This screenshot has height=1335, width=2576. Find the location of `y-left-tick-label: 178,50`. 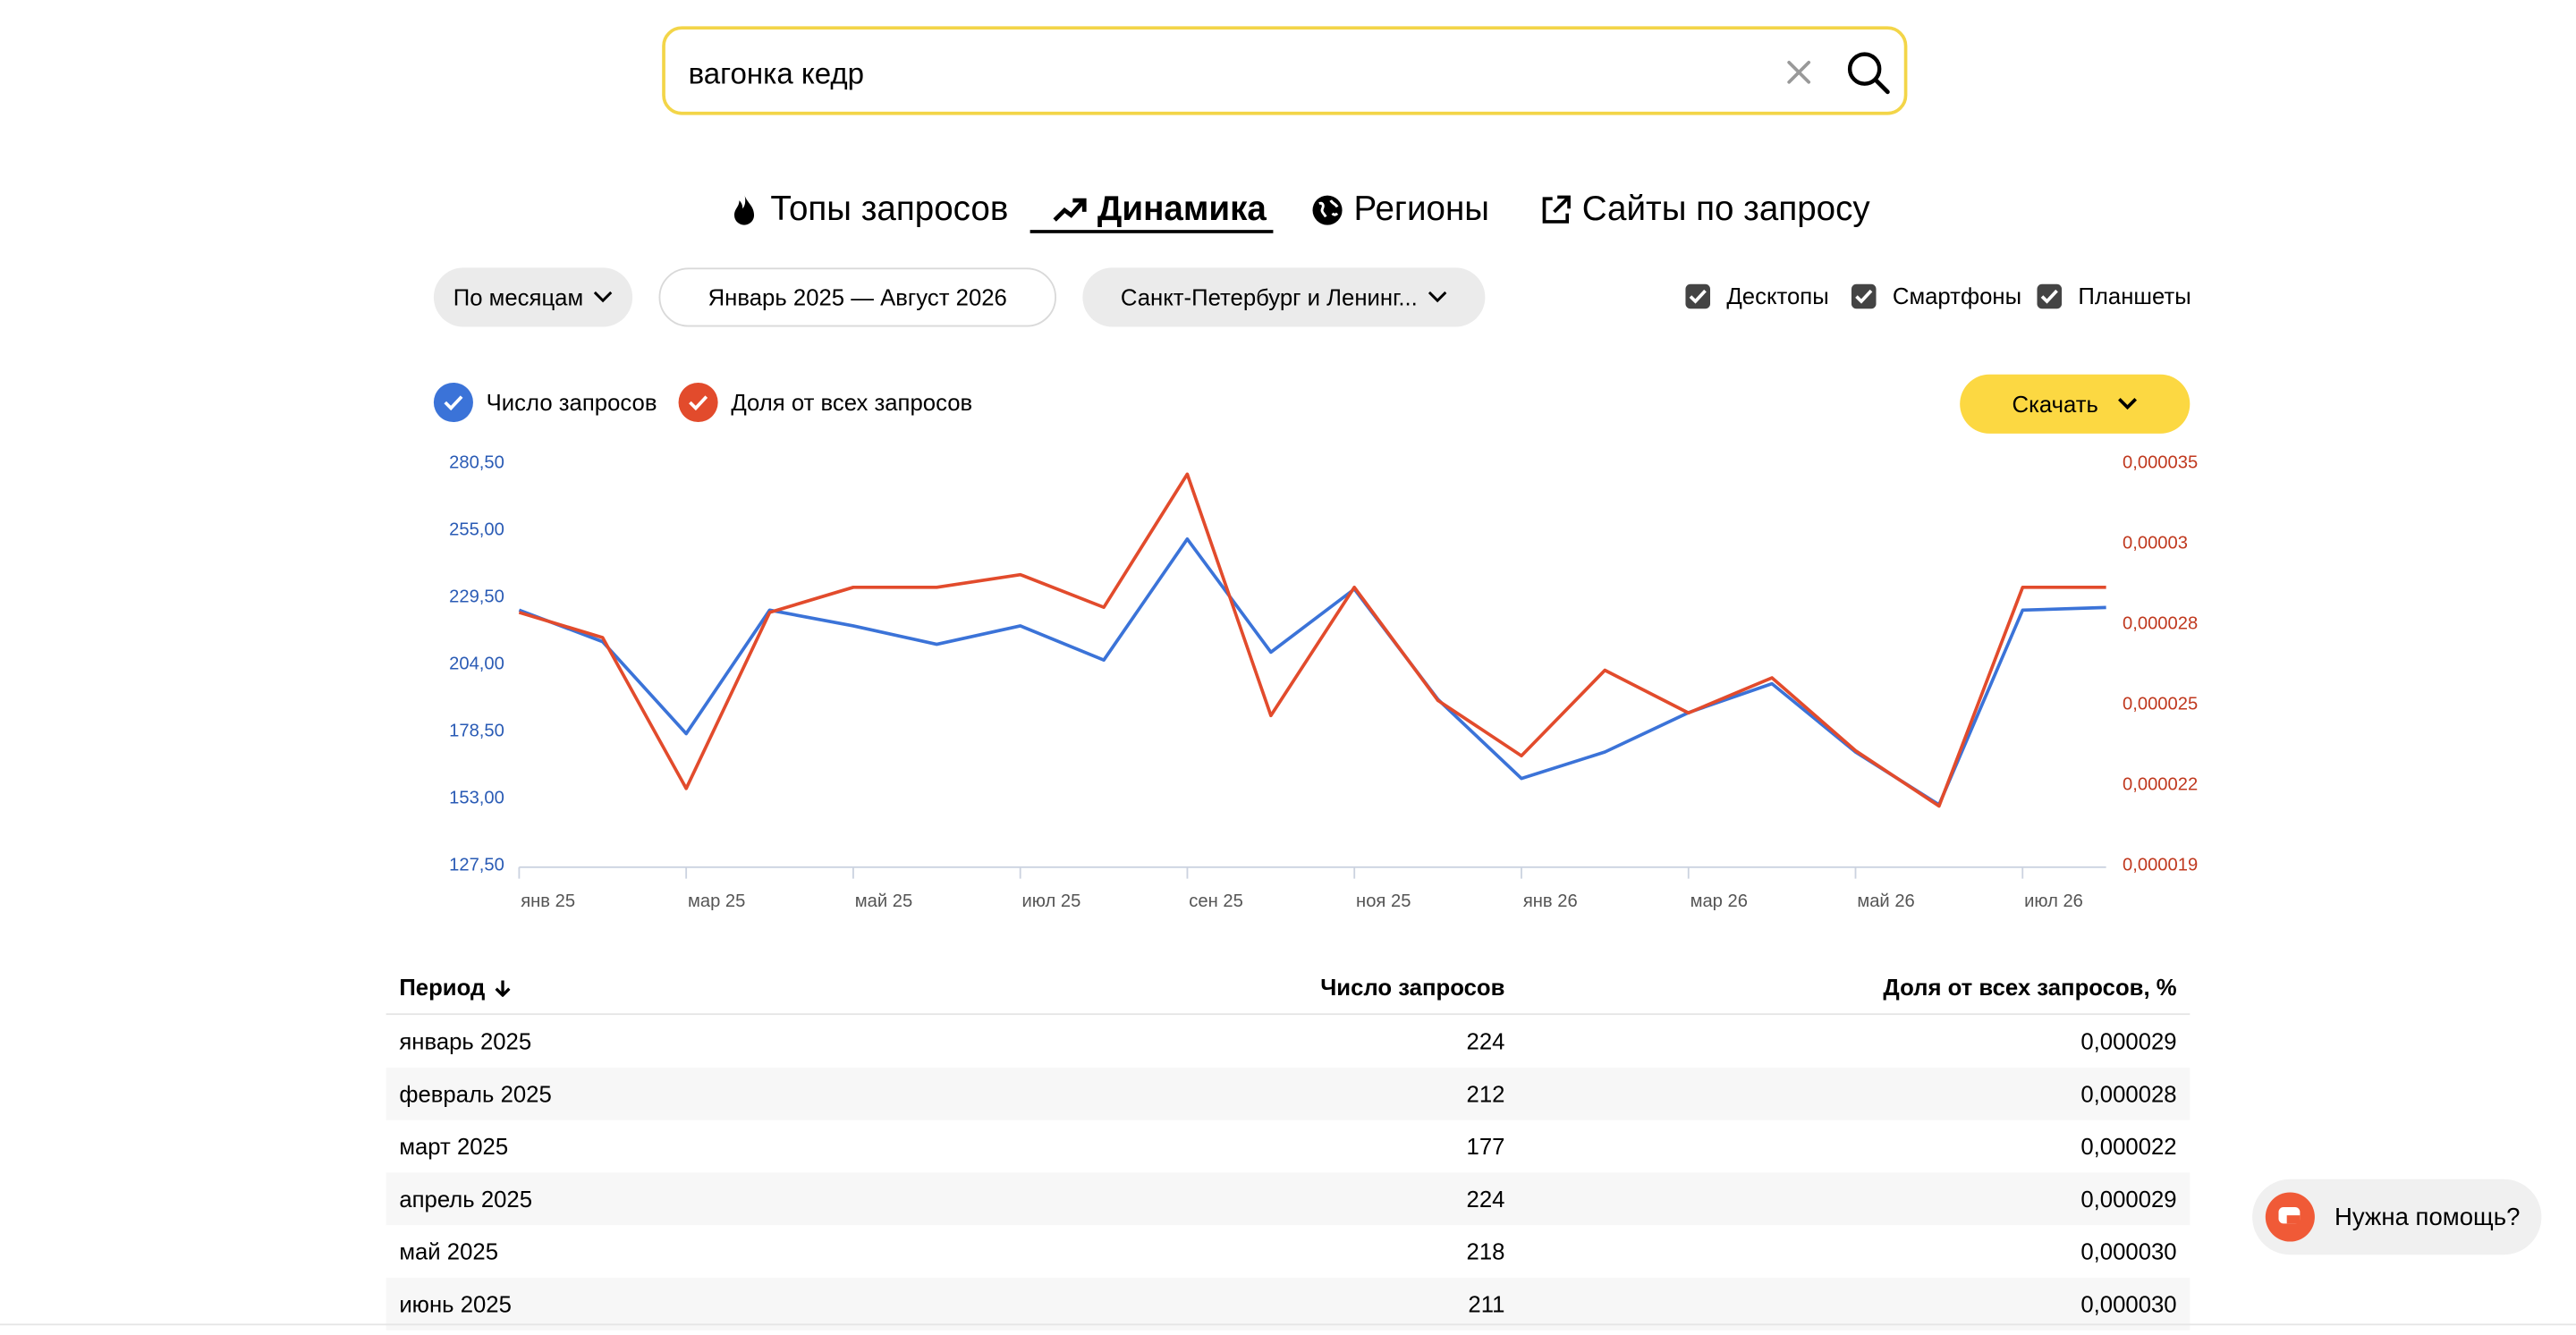

y-left-tick-label: 178,50 is located at coordinates (476, 730).